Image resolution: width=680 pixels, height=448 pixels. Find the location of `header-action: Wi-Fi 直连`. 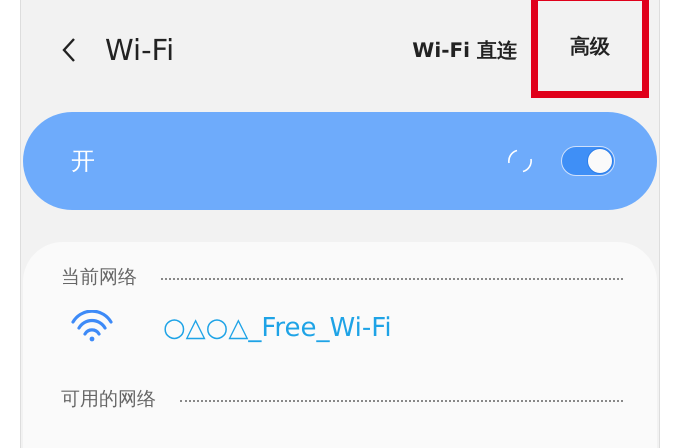

header-action: Wi-Fi 直连 is located at coordinates (464, 50).